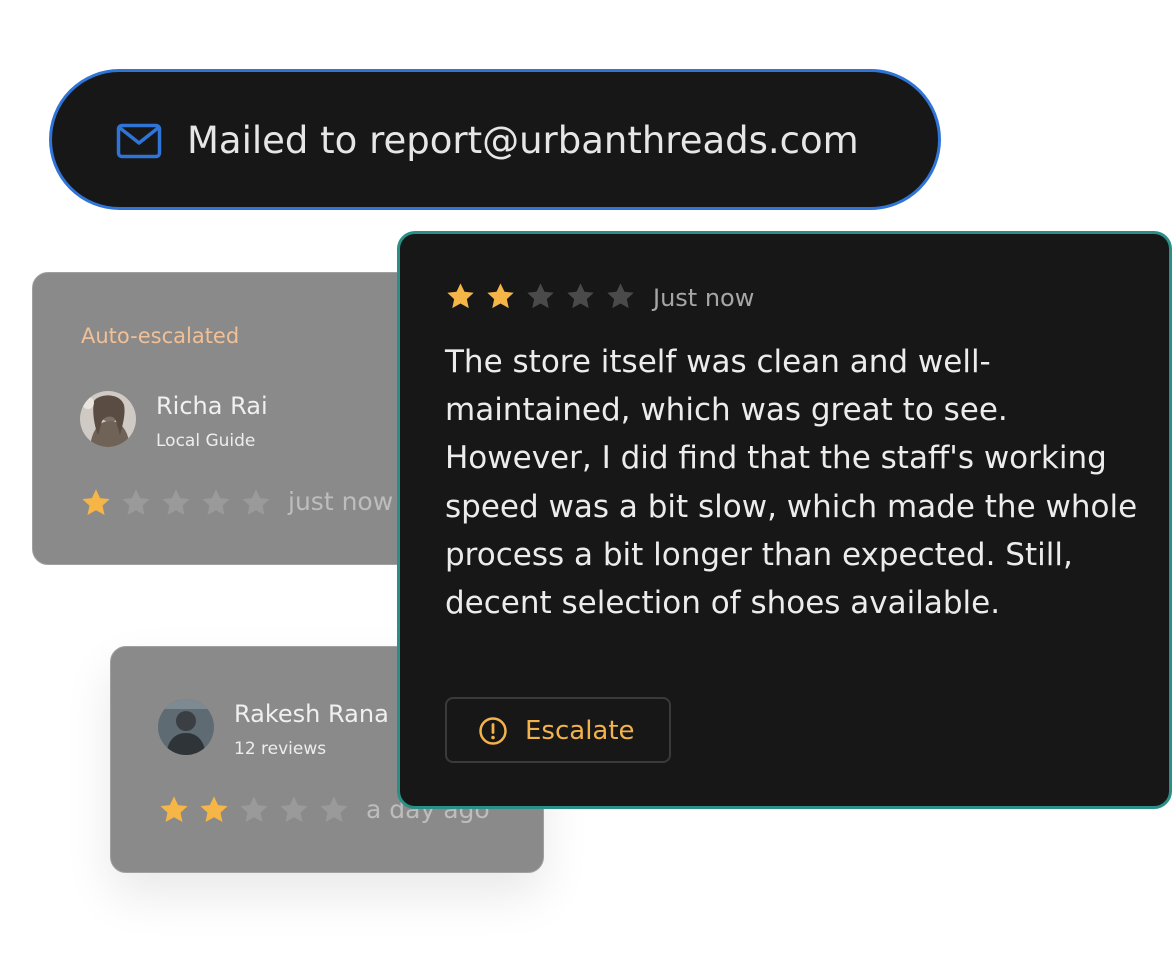 This screenshot has height=960, width=1172. I want to click on review-time: just now, so click(341, 501).